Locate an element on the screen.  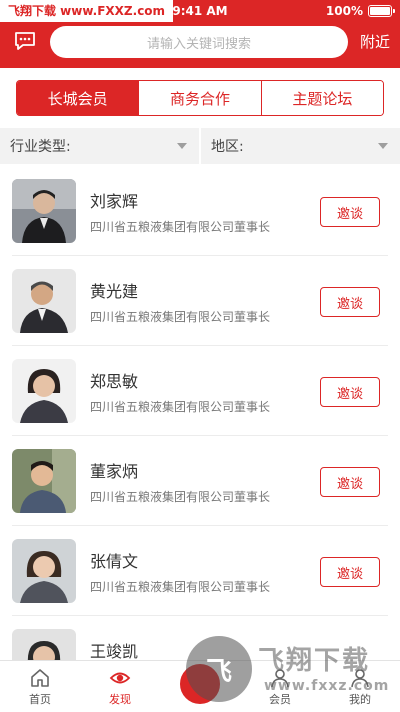
region-filter: 地区: is located at coordinates (299, 146).